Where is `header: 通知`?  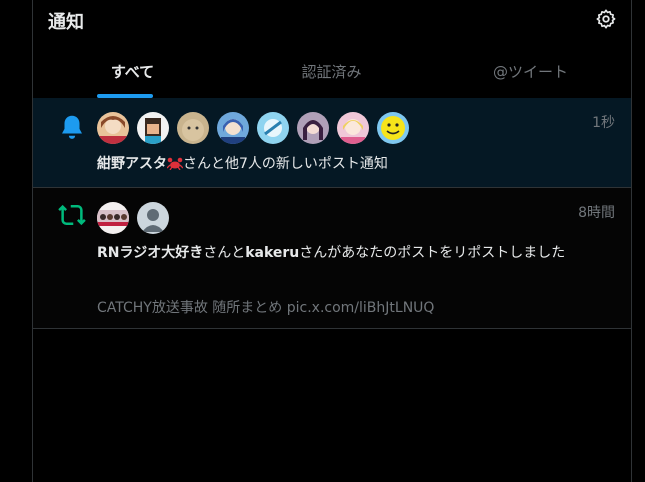 header: 通知 is located at coordinates (332, 20).